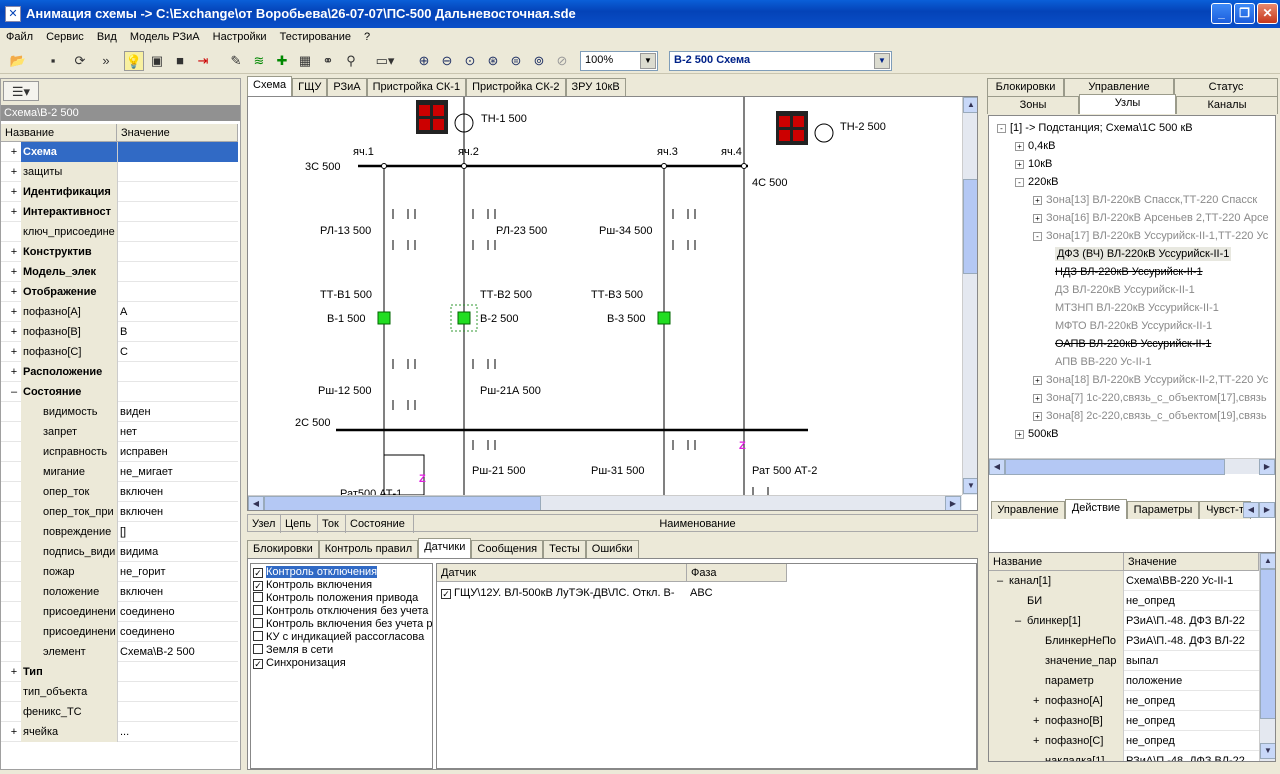 The width and height of the screenshot is (1280, 774). I want to click on property-row: + Схема, so click(119, 152).